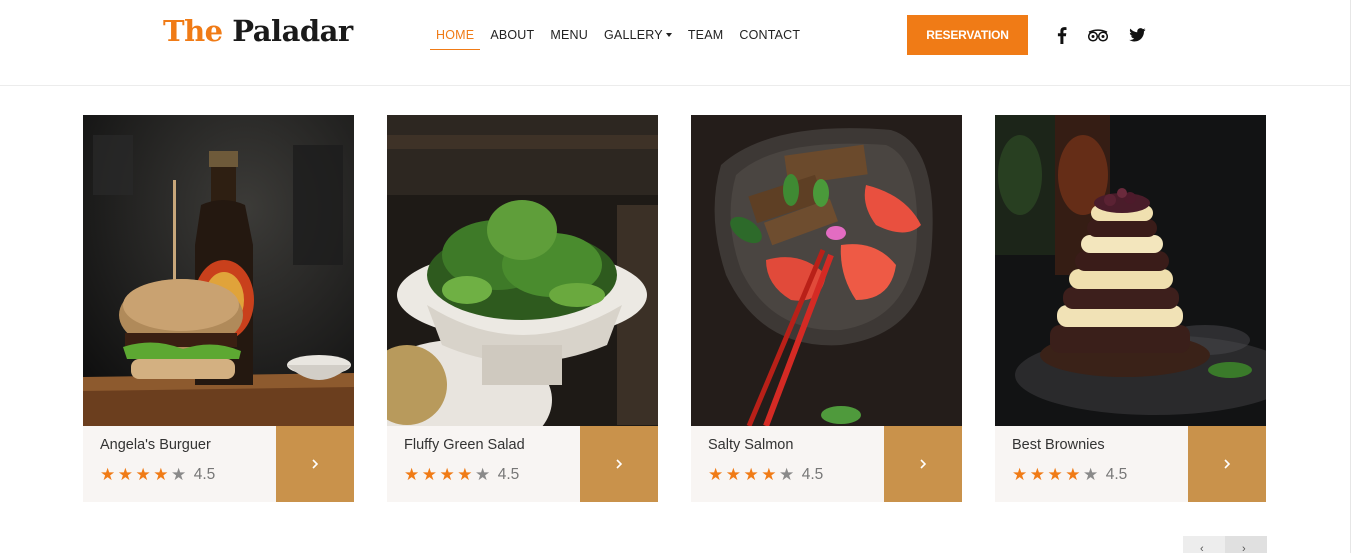 The width and height of the screenshot is (1351, 553). I want to click on dish-photo-brownies, so click(1130, 270).